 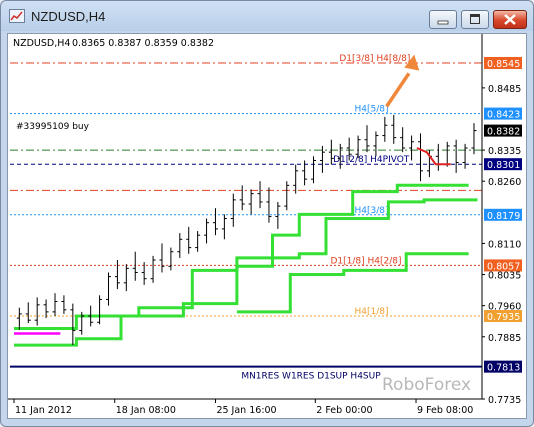 What do you see at coordinates (504, 400) in the screenshot?
I see `price-tick-label: 0.7735` at bounding box center [504, 400].